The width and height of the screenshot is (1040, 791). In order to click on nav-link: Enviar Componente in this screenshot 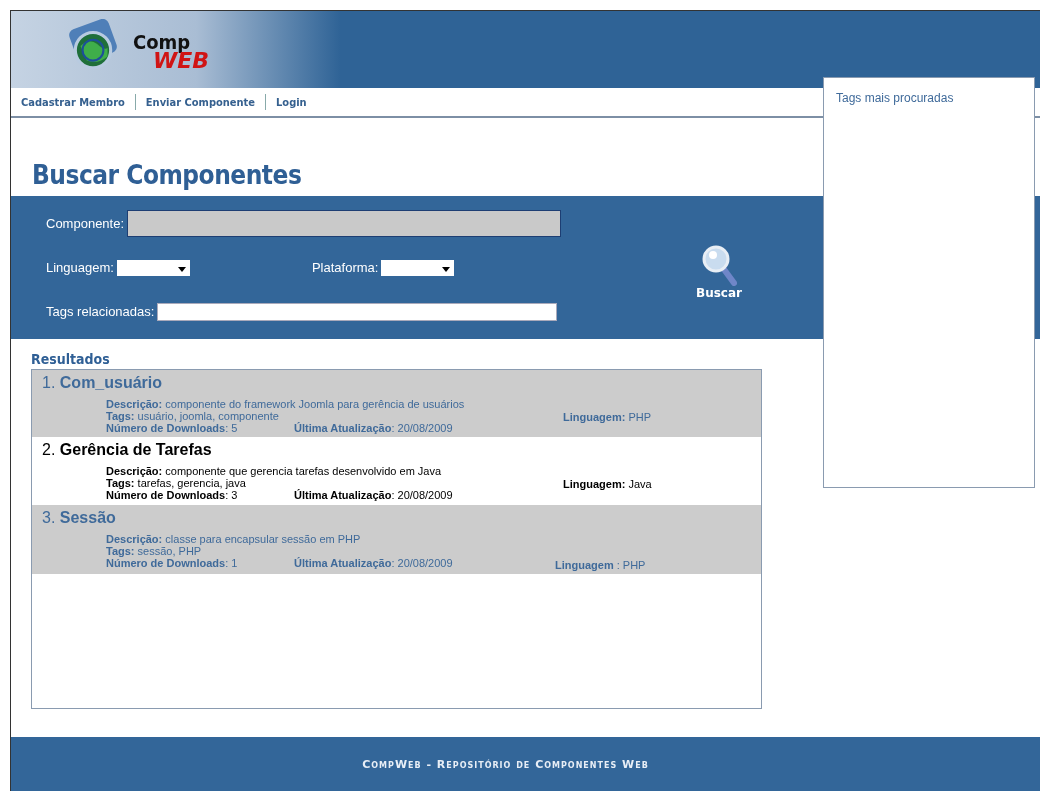, I will do `click(200, 102)`.